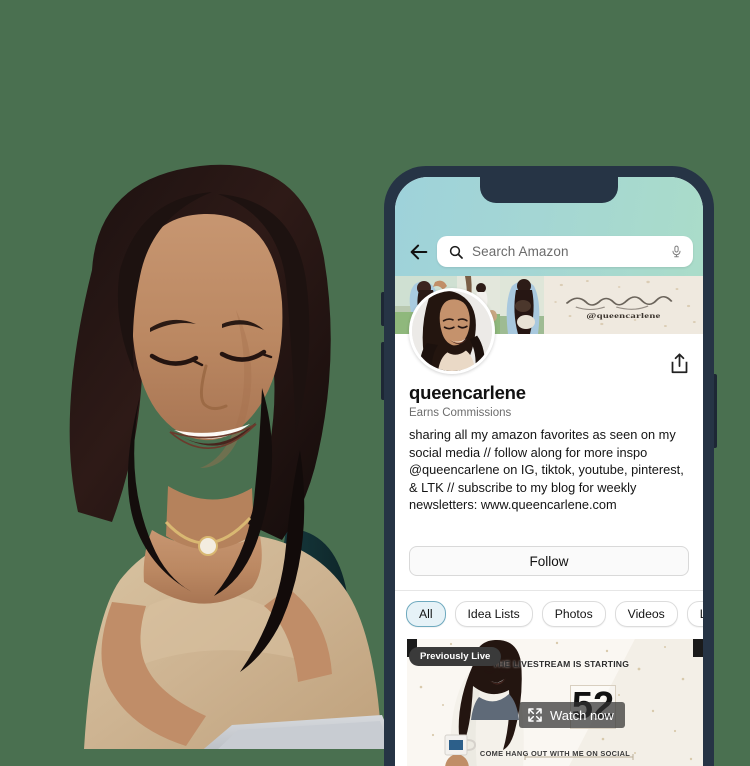 This screenshot has width=750, height=766. What do you see at coordinates (460, 413) in the screenshot?
I see `earns-commissions-label: Earns Commissions` at bounding box center [460, 413].